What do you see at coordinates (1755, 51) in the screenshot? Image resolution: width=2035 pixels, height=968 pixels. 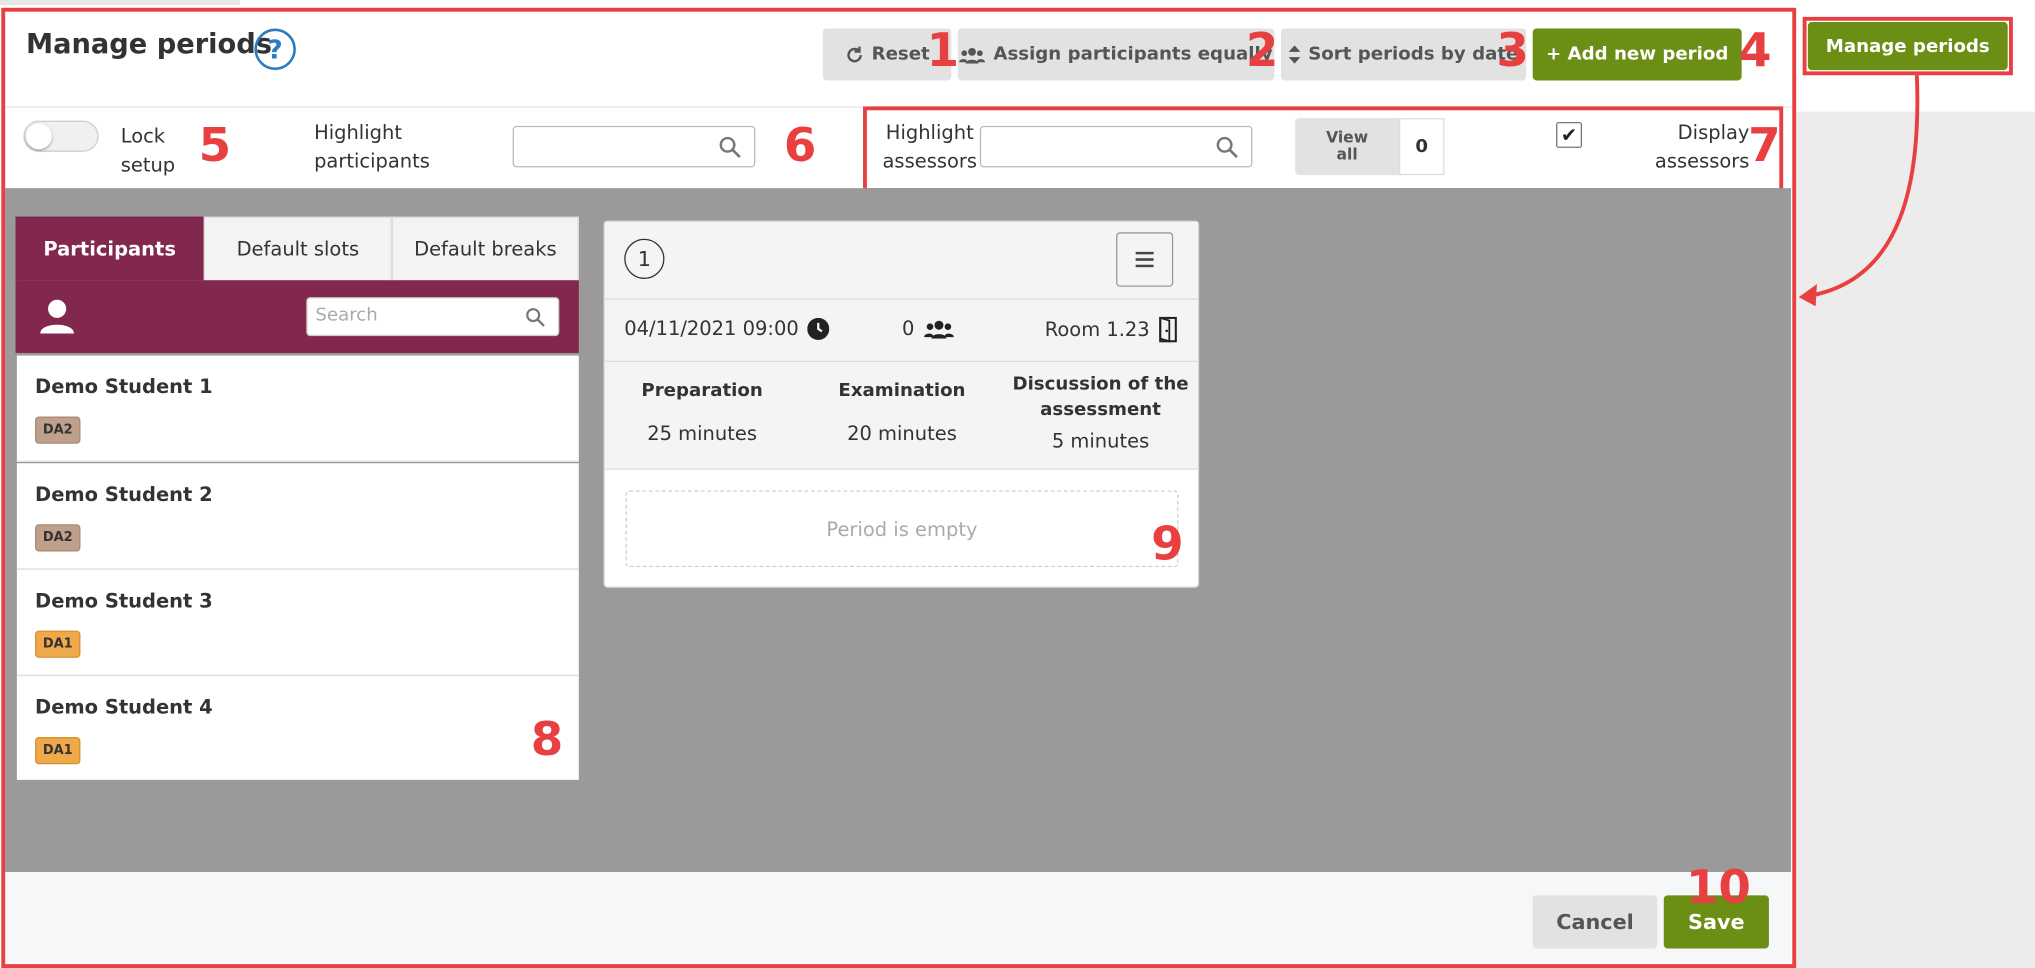 I see `annotation-number: 4` at bounding box center [1755, 51].